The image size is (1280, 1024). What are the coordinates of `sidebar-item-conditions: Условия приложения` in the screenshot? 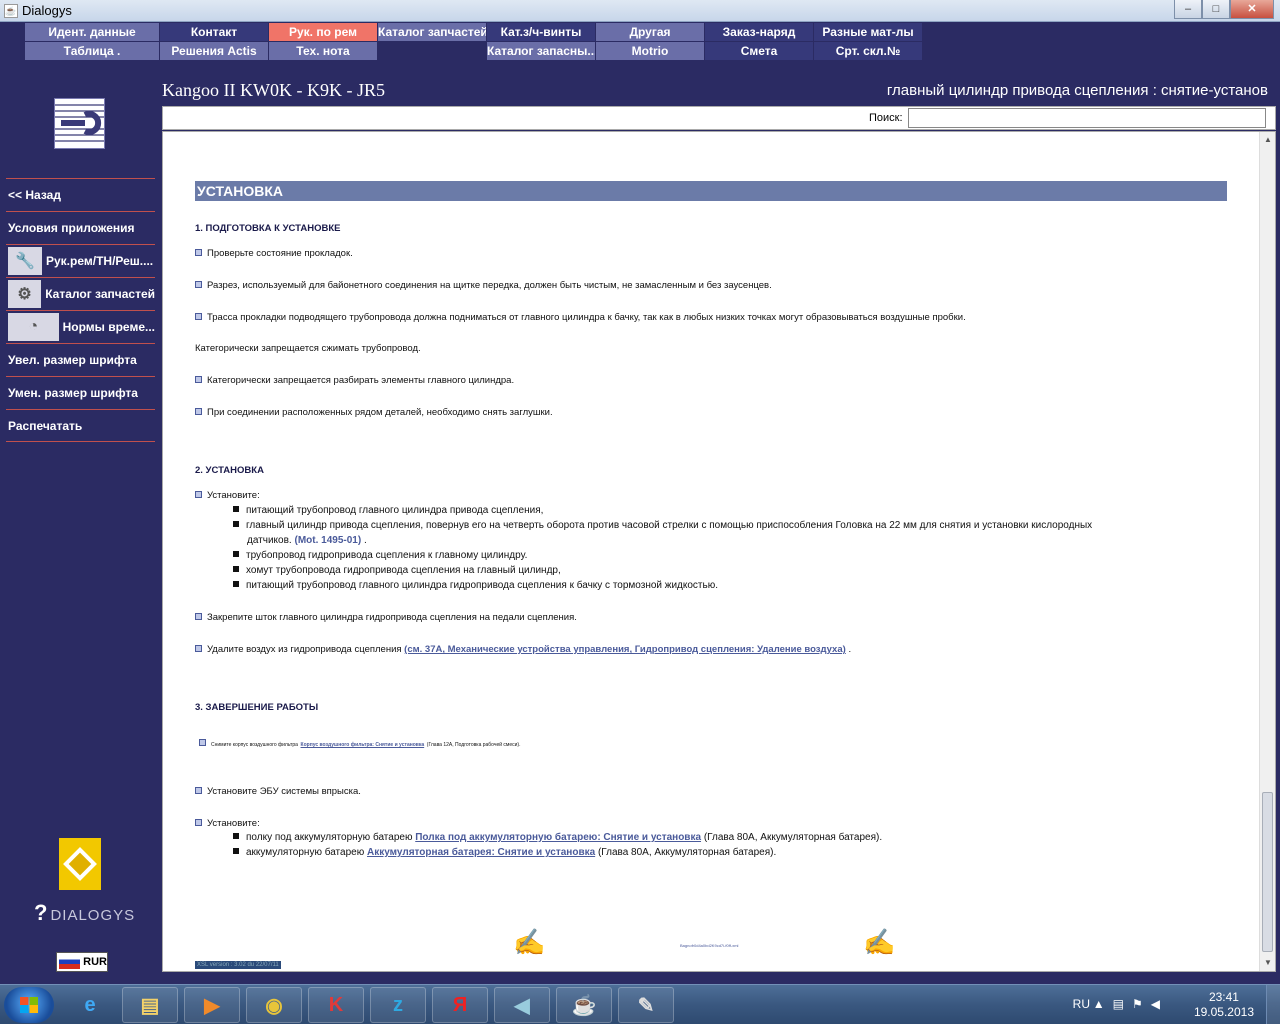 It's located at (80, 227).